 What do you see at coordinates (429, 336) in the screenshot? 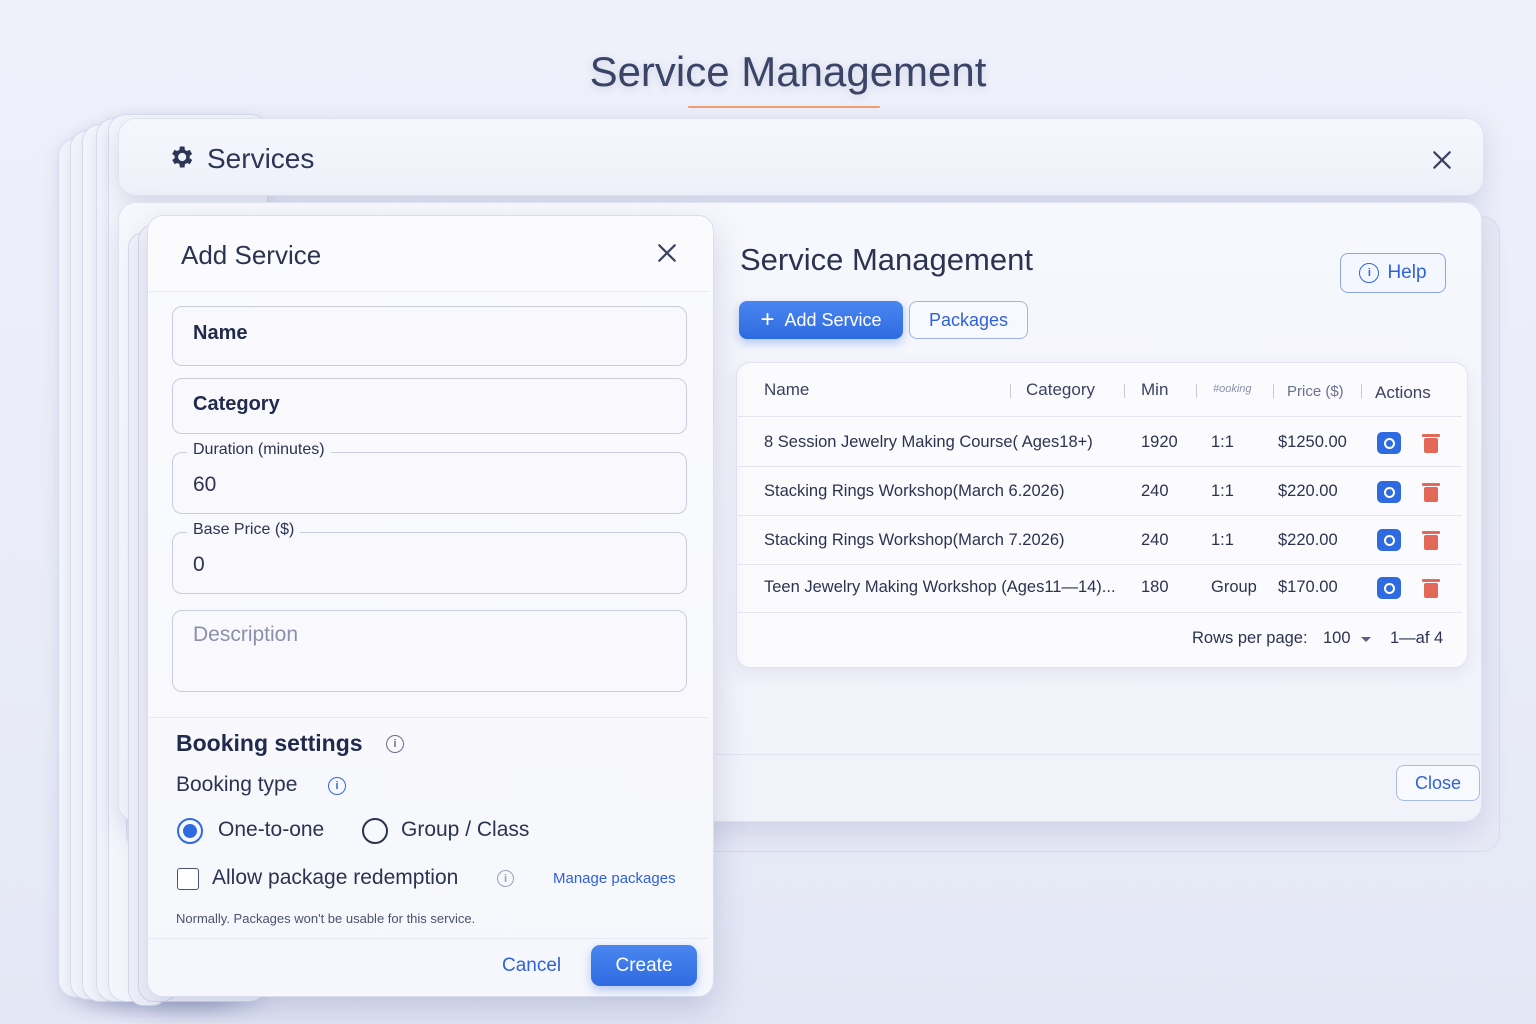
I see `name-field: Name` at bounding box center [429, 336].